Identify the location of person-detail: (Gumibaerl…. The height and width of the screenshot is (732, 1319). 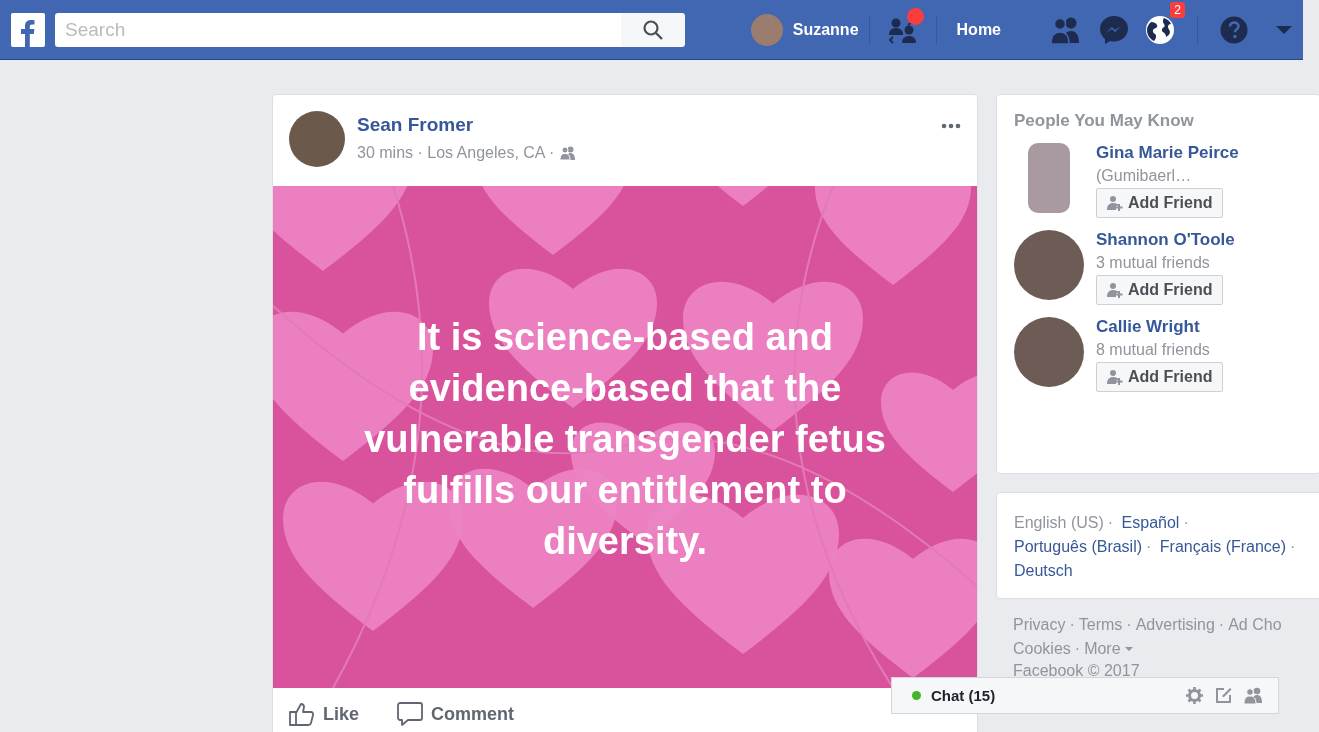
(1144, 176).